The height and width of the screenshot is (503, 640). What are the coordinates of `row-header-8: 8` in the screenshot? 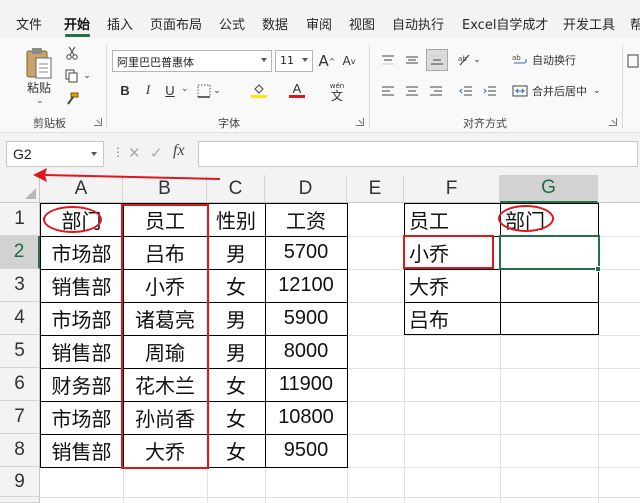 It's located at (20, 450).